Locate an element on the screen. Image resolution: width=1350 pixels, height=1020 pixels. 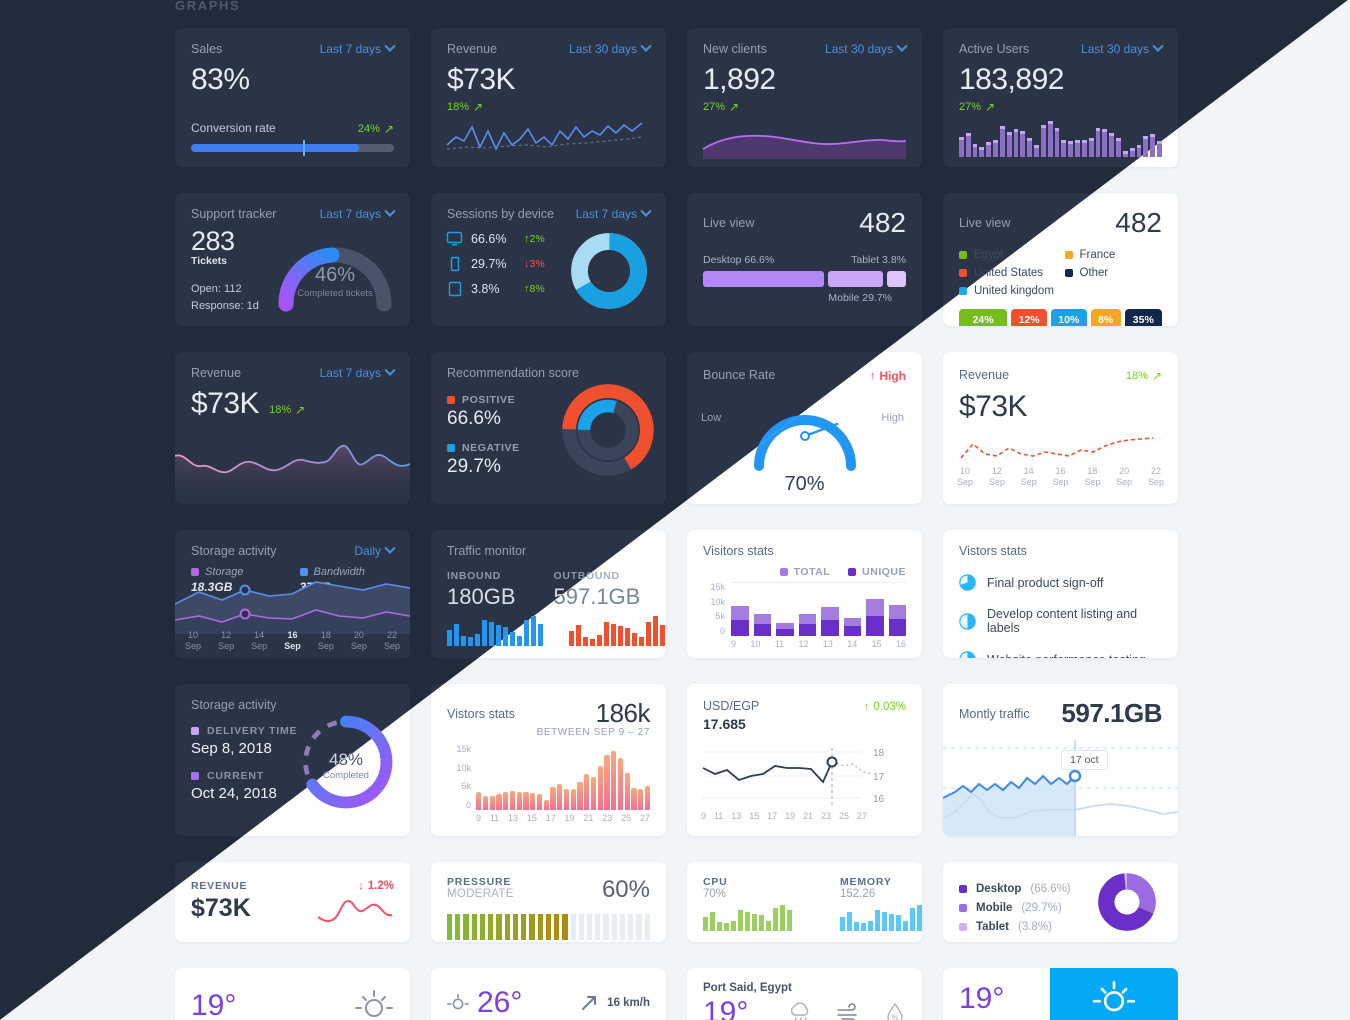
kpi-value: $73K is located at coordinates (221, 908).